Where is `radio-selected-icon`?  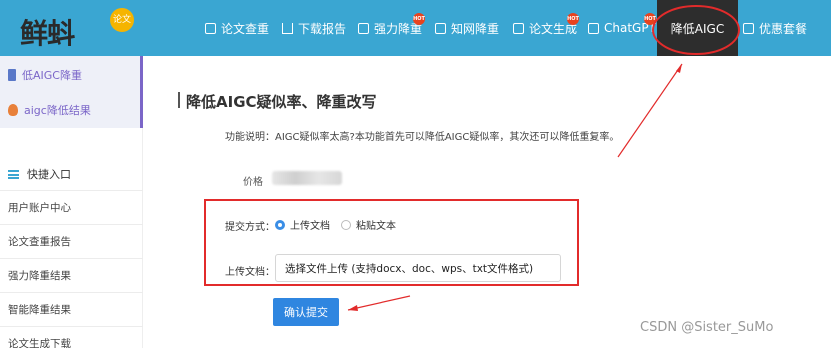 radio-selected-icon is located at coordinates (280, 224).